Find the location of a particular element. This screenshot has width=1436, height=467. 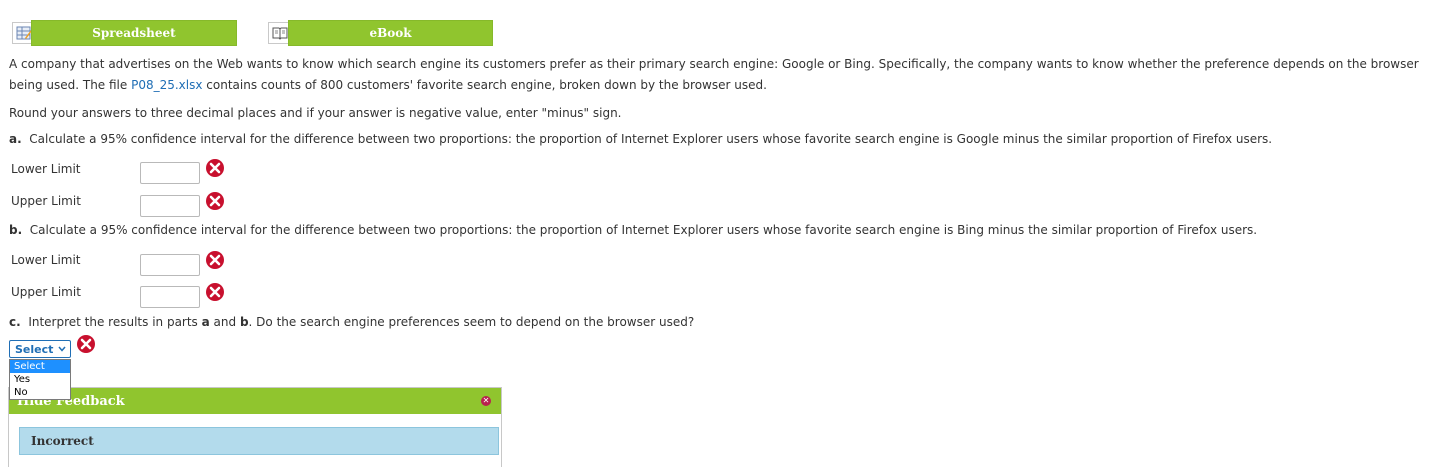

intro-line2-pre: being used. The file is located at coordinates (70, 85).